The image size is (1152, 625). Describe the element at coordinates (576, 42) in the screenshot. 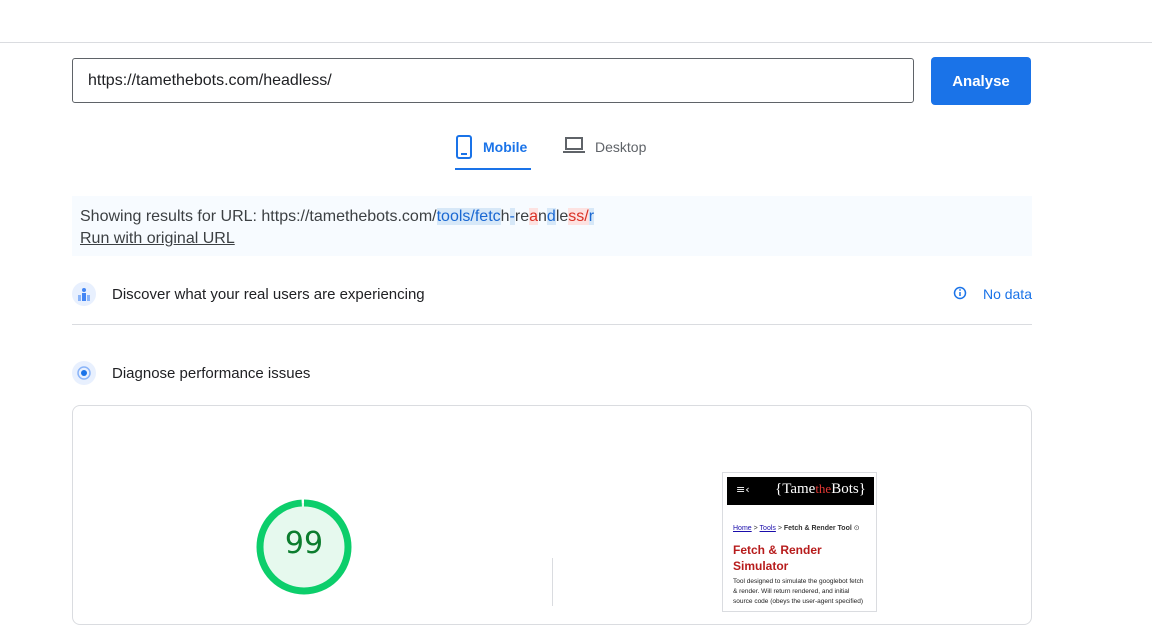

I see `header-divider` at that location.